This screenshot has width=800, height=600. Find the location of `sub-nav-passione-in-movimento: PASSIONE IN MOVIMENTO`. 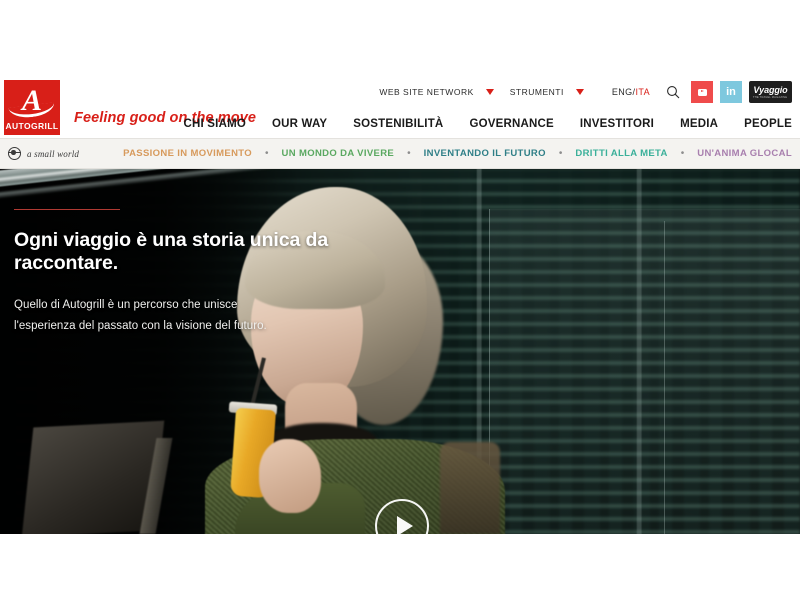

sub-nav-passione-in-movimento: PASSIONE IN MOVIMENTO is located at coordinates (187, 153).